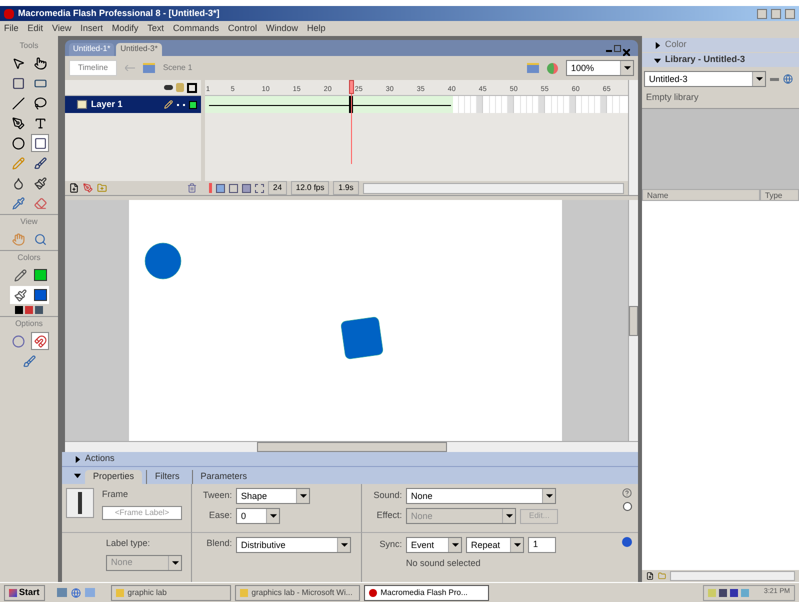 The image size is (799, 602). Describe the element at coordinates (80, 503) in the screenshot. I see `frame-icon` at that location.